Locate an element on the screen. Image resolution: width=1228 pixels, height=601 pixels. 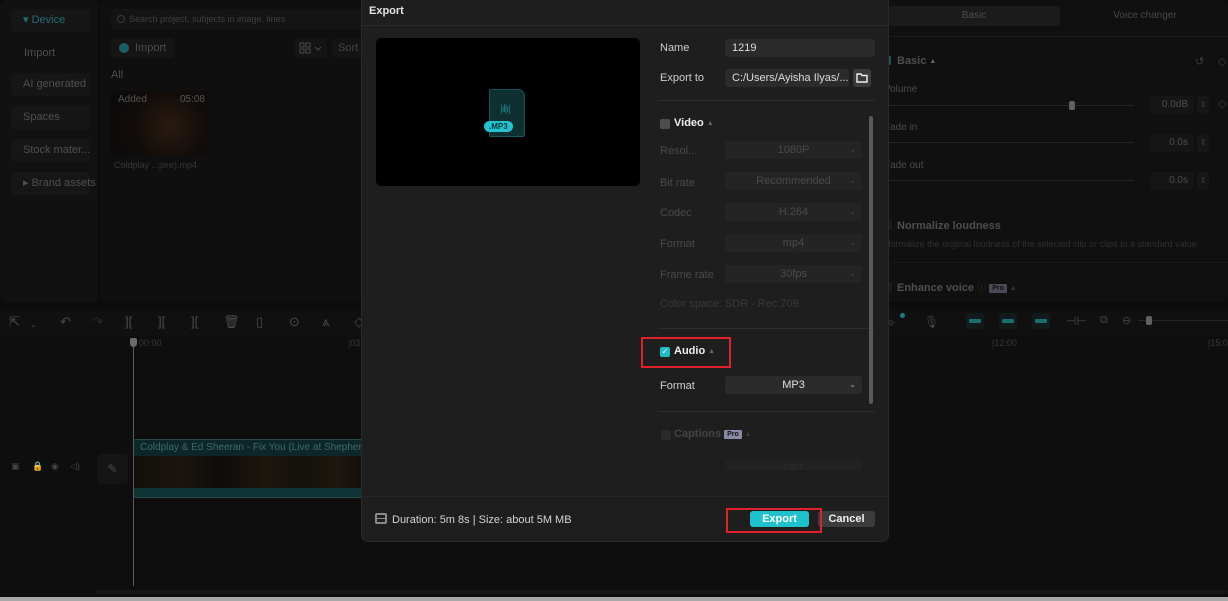
video-checkbox is located at coordinates (665, 124).